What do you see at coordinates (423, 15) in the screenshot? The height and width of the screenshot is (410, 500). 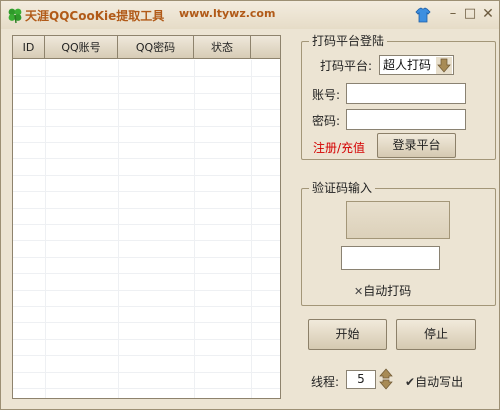 I see `skin-shirt-icon` at bounding box center [423, 15].